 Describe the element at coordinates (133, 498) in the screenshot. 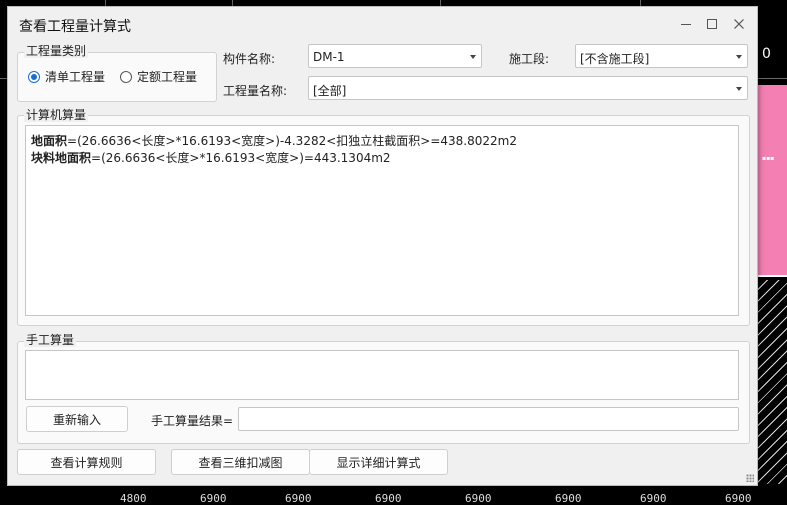

I see `ruler-number: 4800` at that location.